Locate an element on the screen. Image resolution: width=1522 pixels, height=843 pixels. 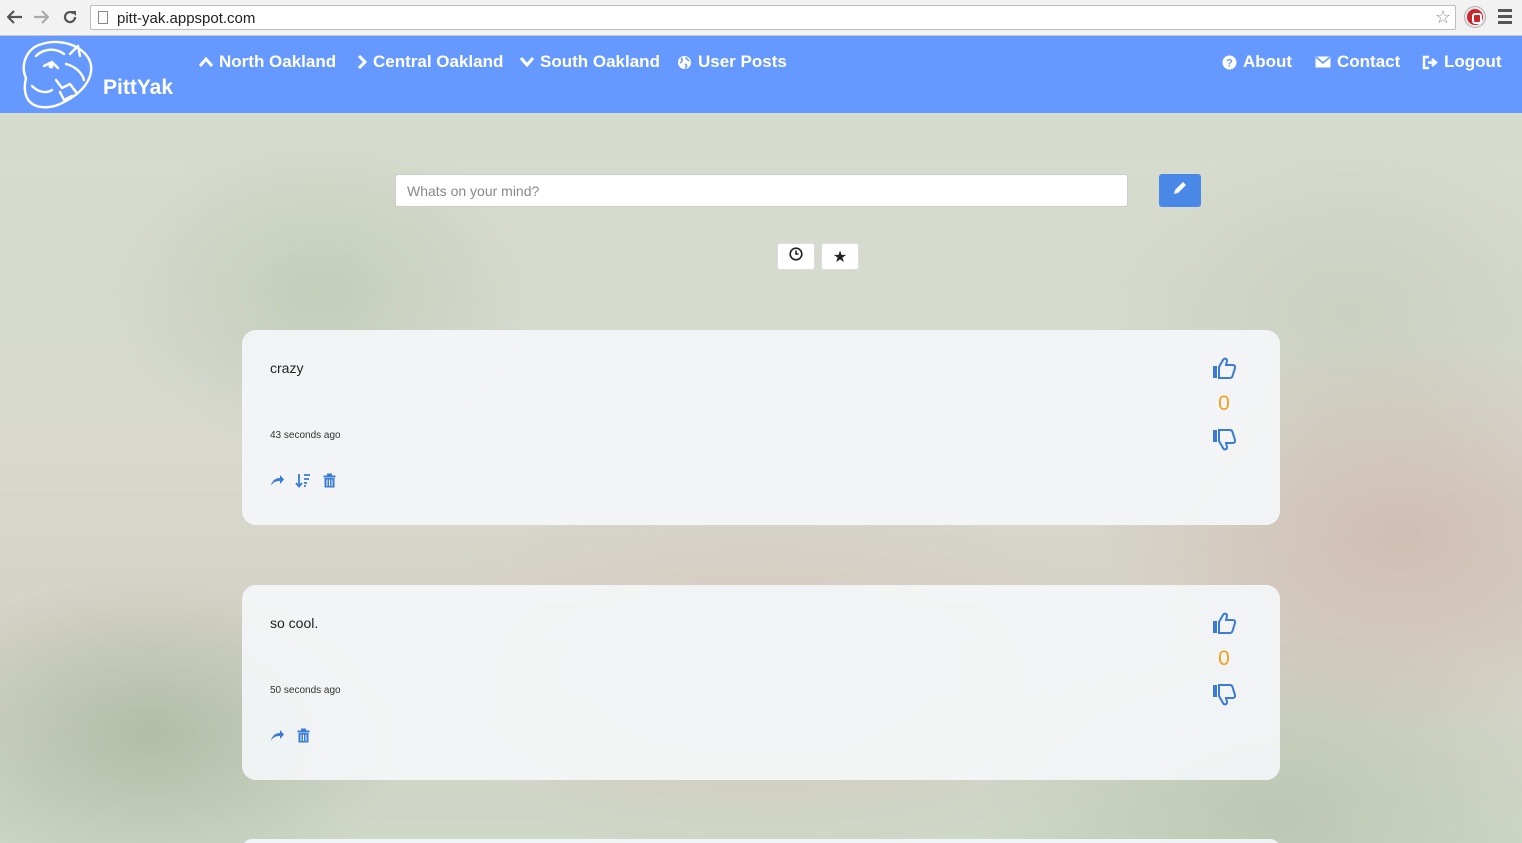
browser-toolbar: pitt-yak.appspot.com ☆ is located at coordinates (761, 18).